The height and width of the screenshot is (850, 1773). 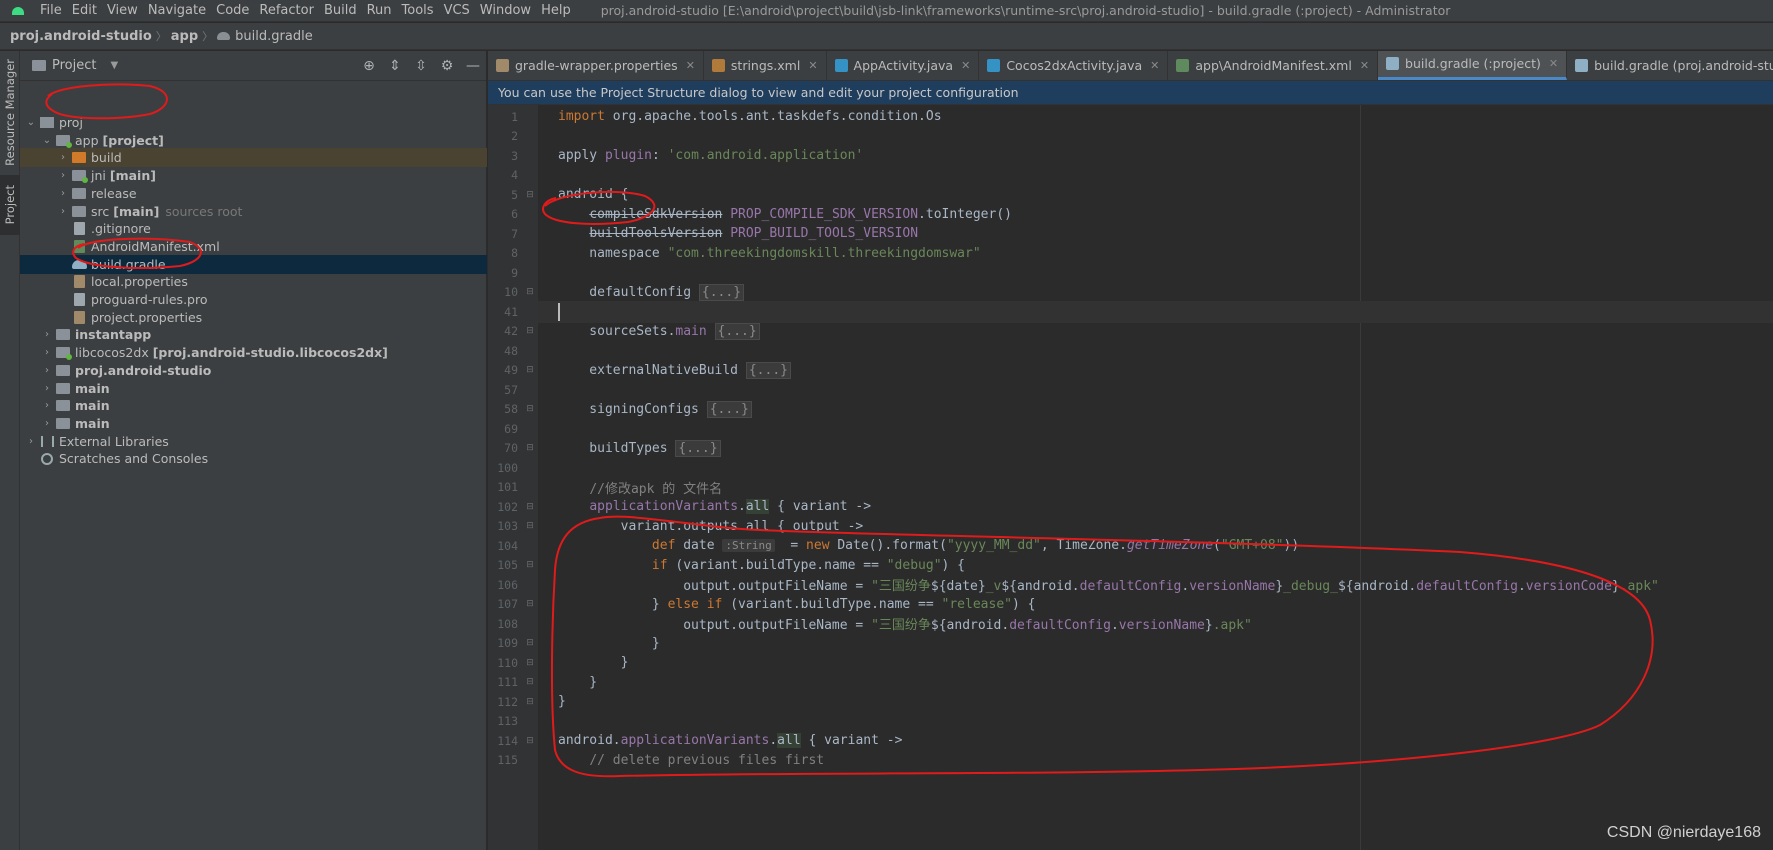 What do you see at coordinates (253, 299) in the screenshot?
I see `tree-item: proguard-rules.pro` at bounding box center [253, 299].